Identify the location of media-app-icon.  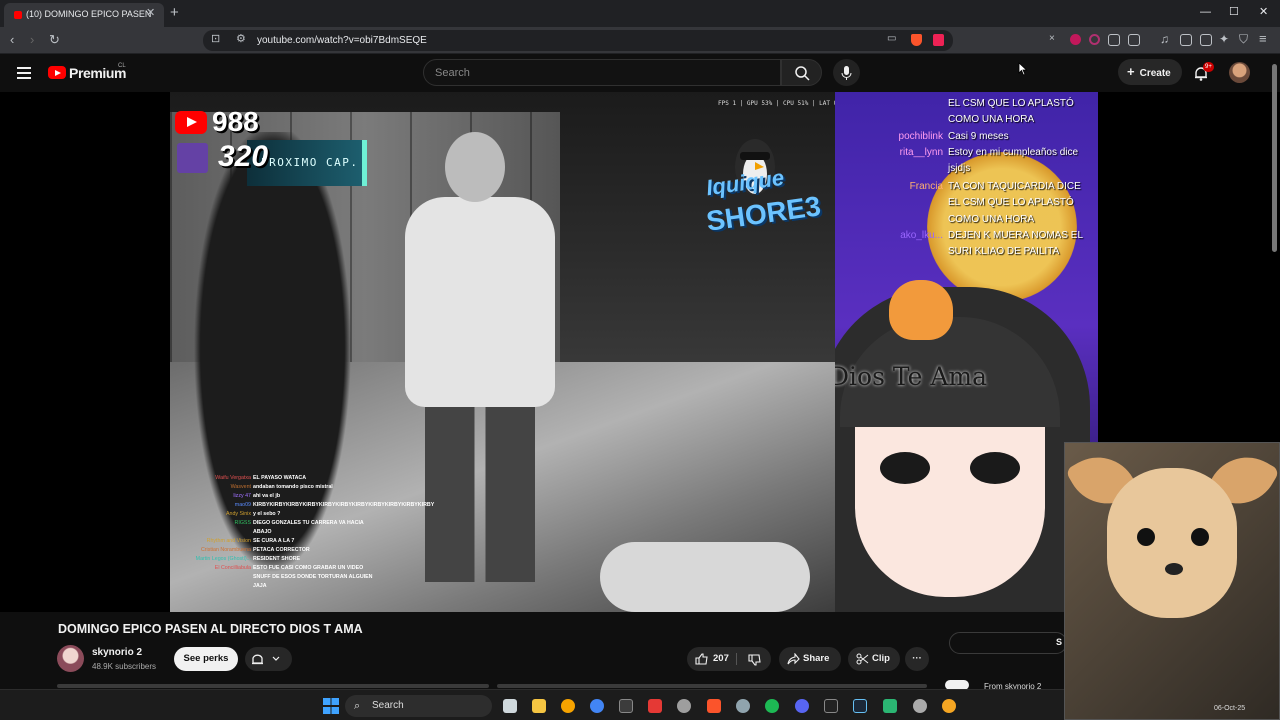
(655, 706).